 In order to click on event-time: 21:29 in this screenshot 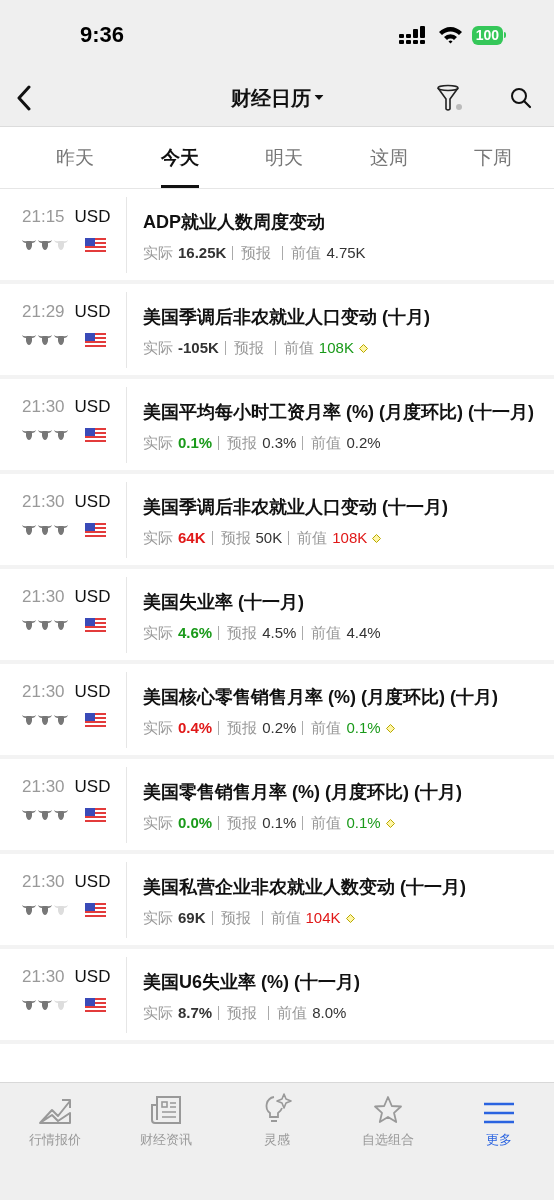, I will do `click(43, 312)`.